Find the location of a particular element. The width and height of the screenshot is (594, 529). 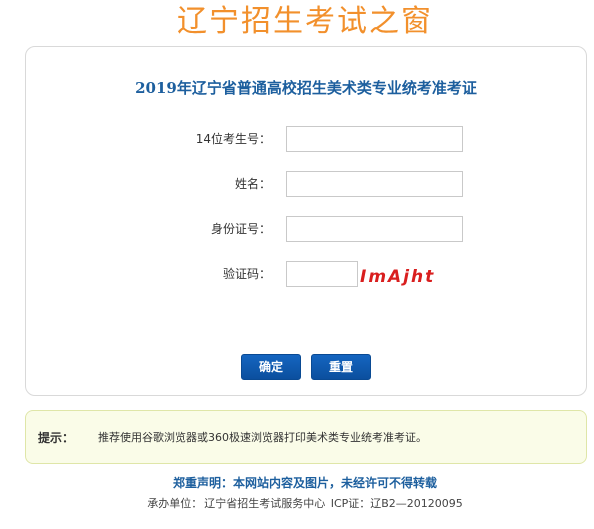

name-label: 姓名： is located at coordinates (252, 184).